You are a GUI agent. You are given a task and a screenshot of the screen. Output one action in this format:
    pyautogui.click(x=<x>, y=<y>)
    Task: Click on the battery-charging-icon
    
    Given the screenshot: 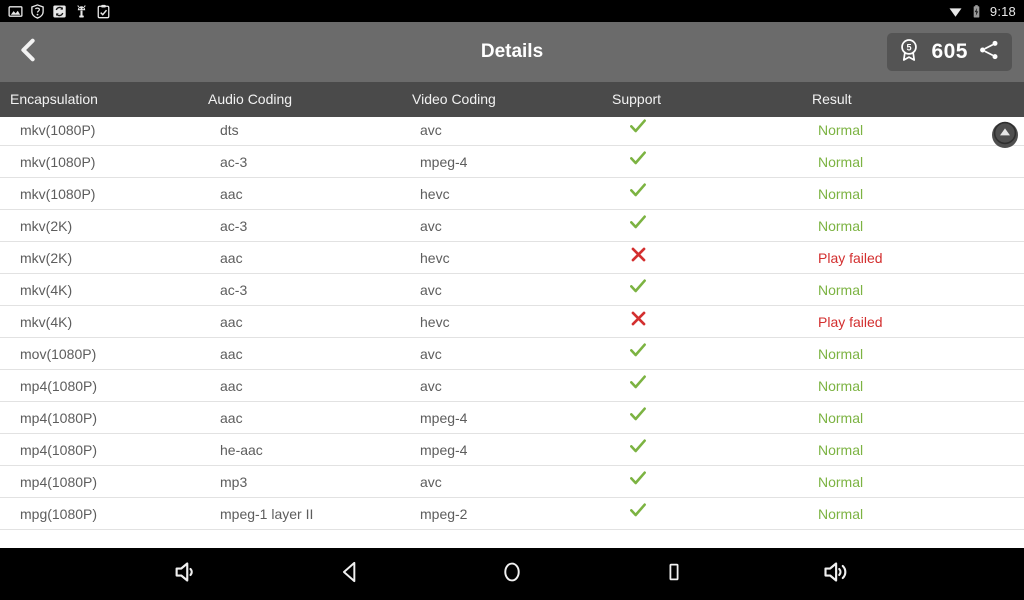 What is the action you would take?
    pyautogui.click(x=976, y=11)
    